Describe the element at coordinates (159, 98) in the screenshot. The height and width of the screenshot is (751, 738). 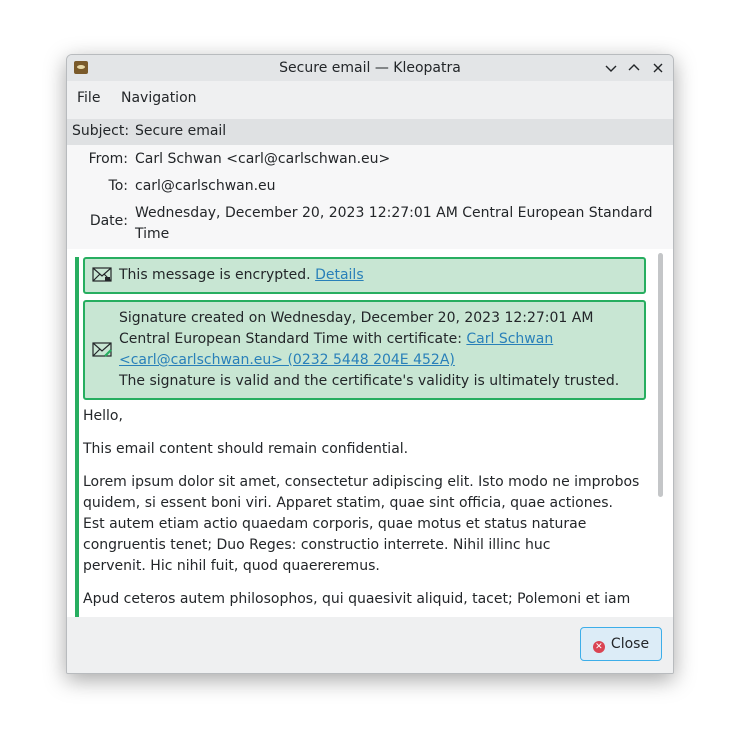
I see `menu-navigation: Navigation` at that location.